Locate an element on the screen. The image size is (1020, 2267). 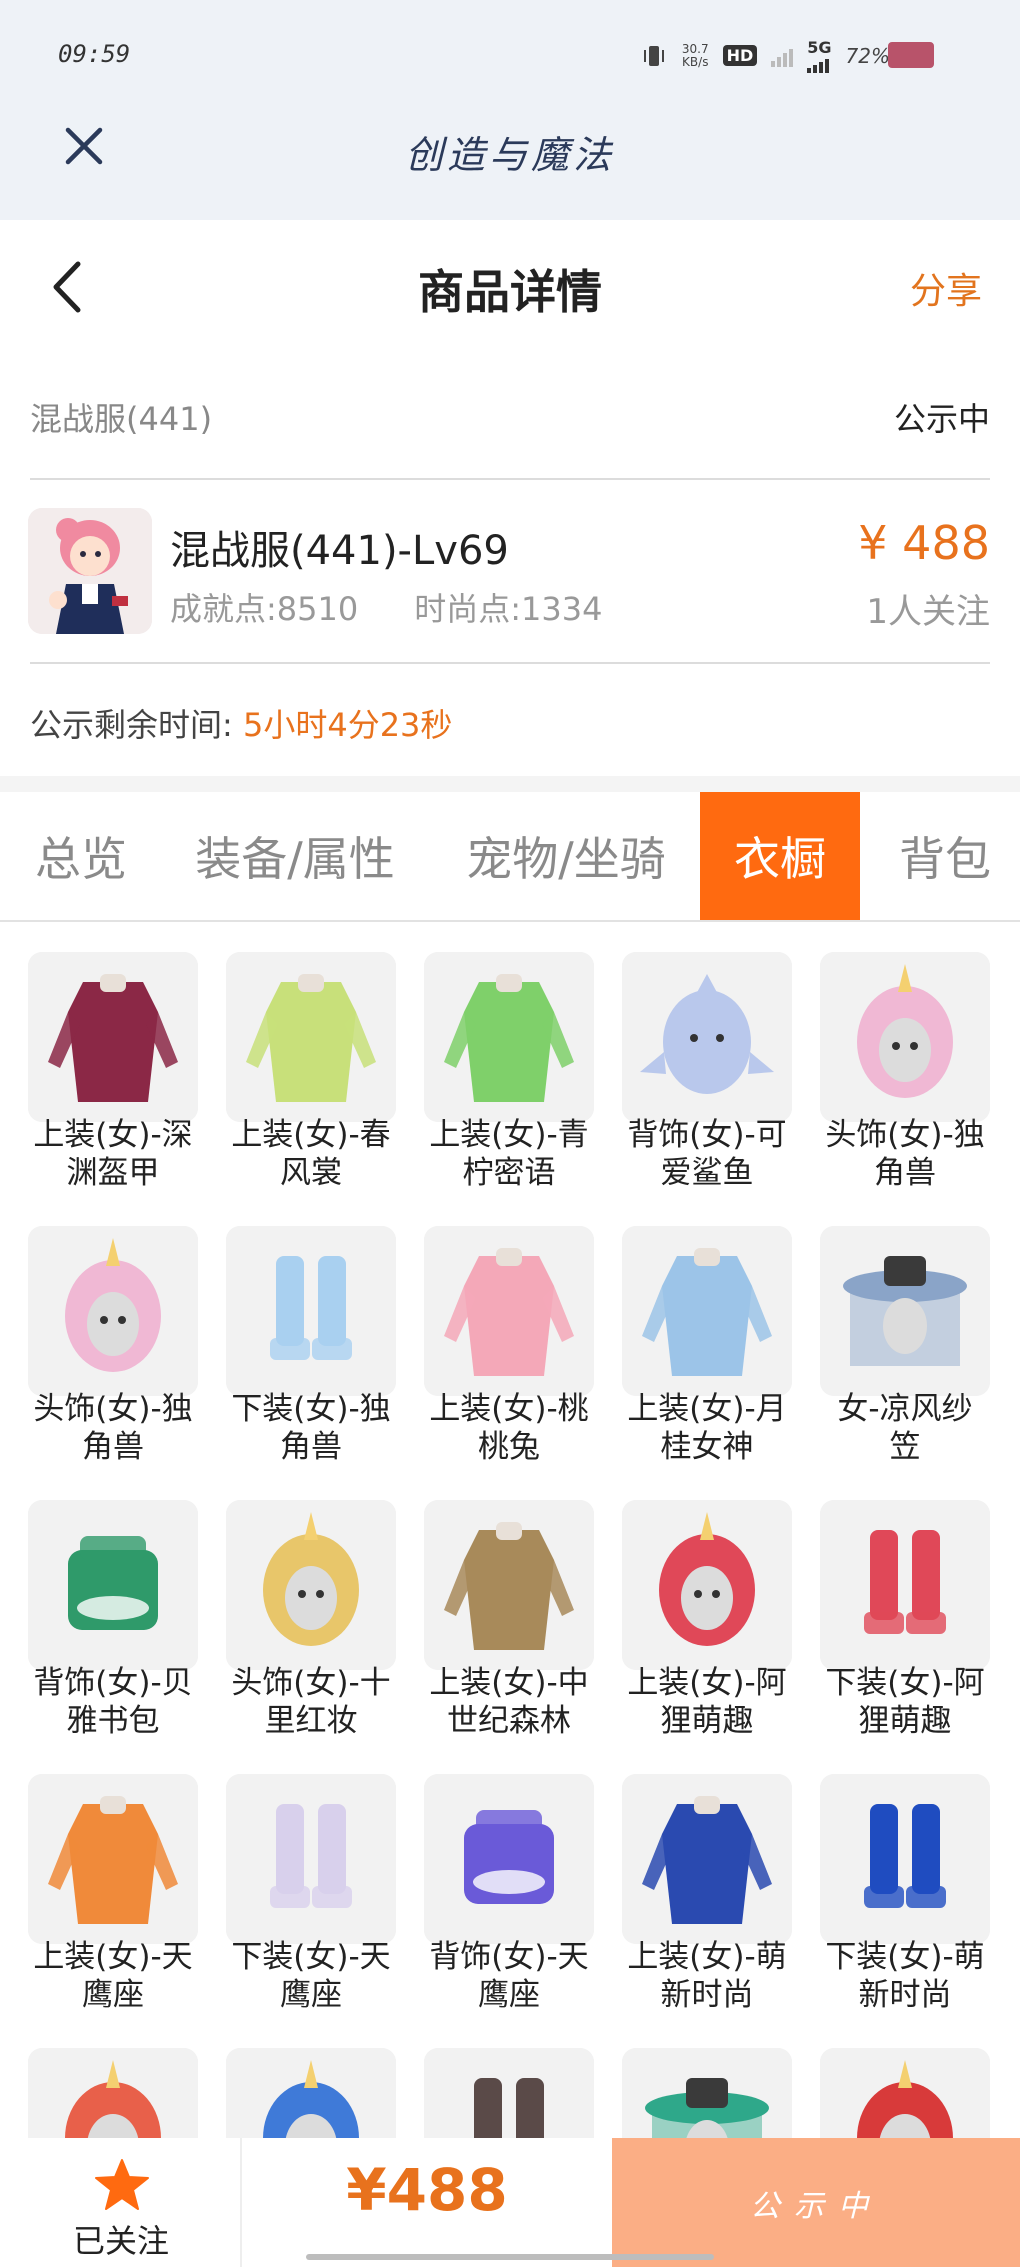
spring-dress-outfit-icon is located at coordinates (311, 1037).